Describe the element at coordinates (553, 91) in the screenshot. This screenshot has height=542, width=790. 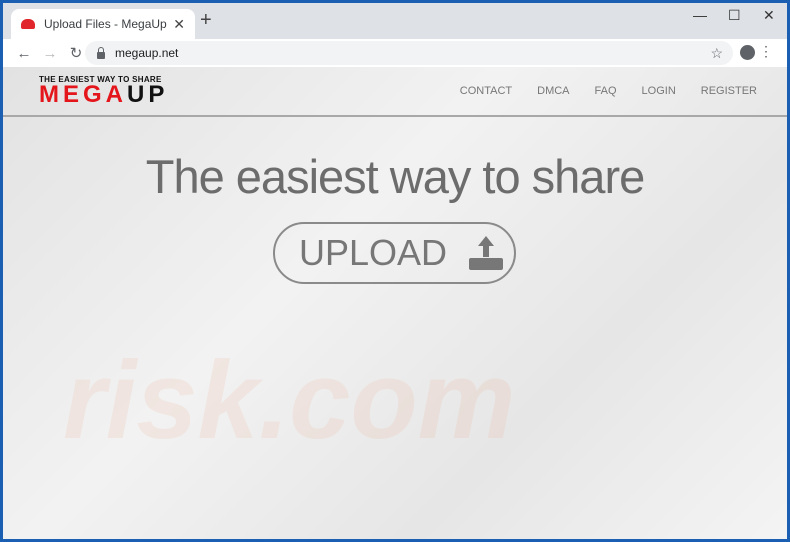
I see `nav-dmca: DMCA` at that location.